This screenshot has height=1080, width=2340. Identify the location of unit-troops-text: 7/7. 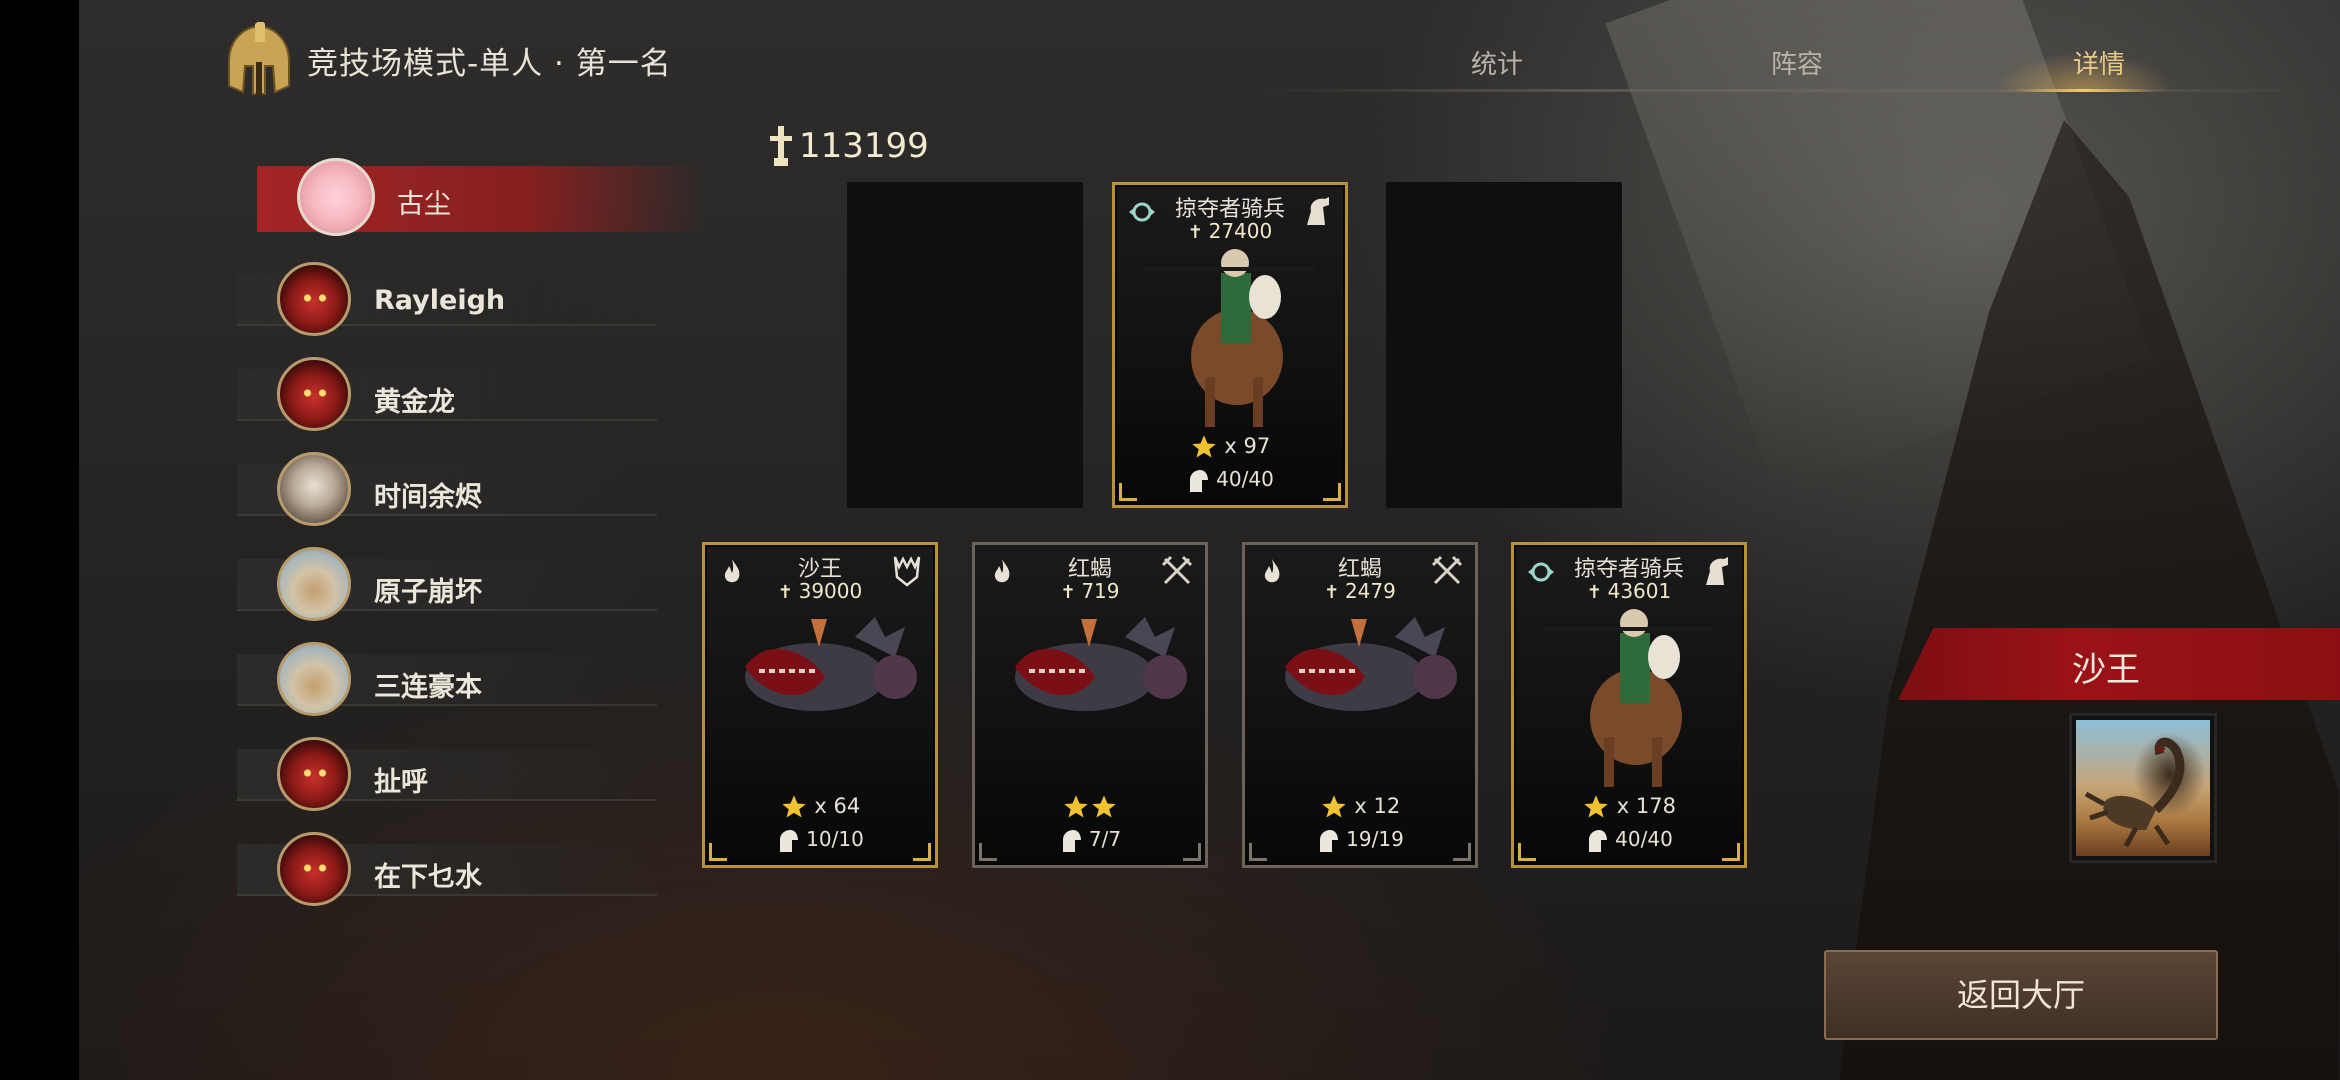
(1105, 839).